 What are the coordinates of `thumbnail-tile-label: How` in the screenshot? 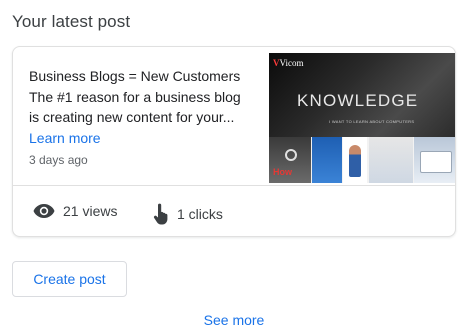 It's located at (282, 172).